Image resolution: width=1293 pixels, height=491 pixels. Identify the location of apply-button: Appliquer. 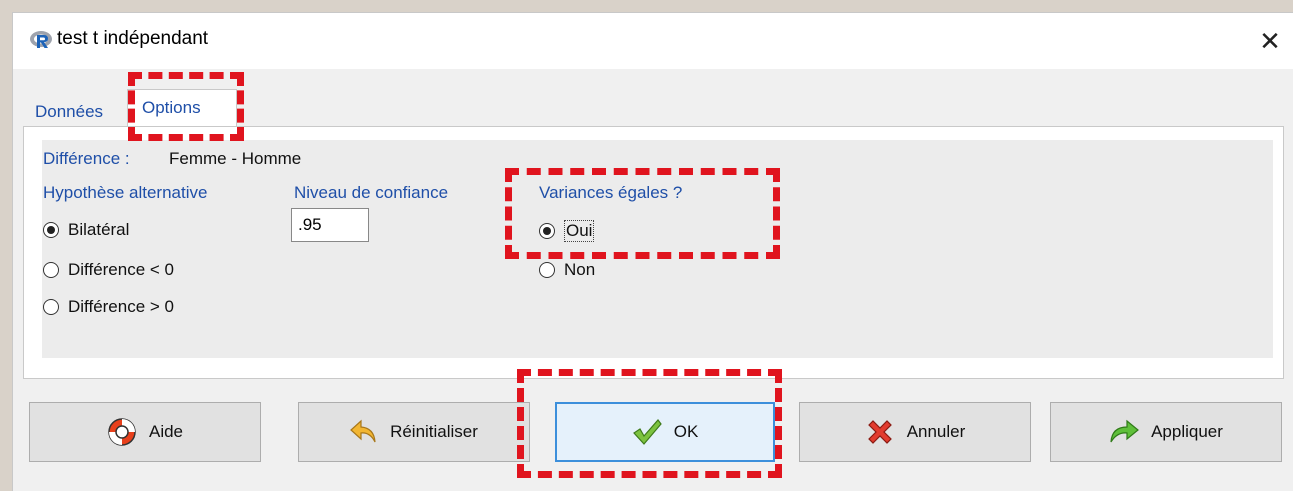
(1166, 432).